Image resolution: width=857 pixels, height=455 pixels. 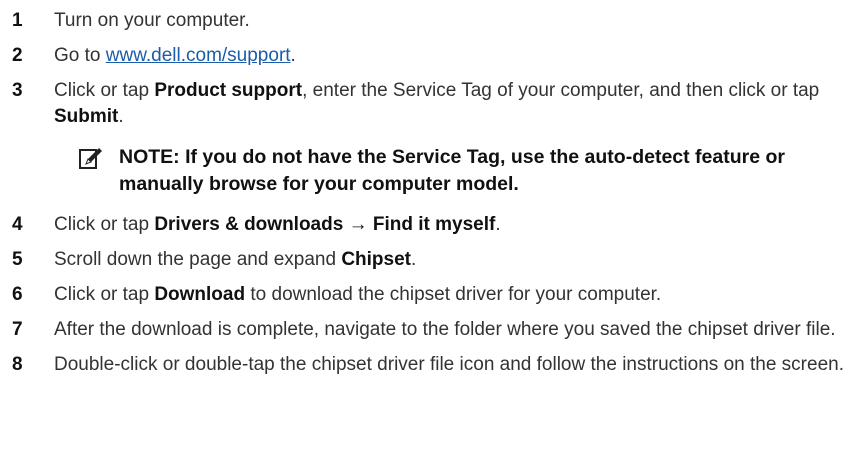 I want to click on dell-support-link: www.dell.com/support, so click(x=198, y=55).